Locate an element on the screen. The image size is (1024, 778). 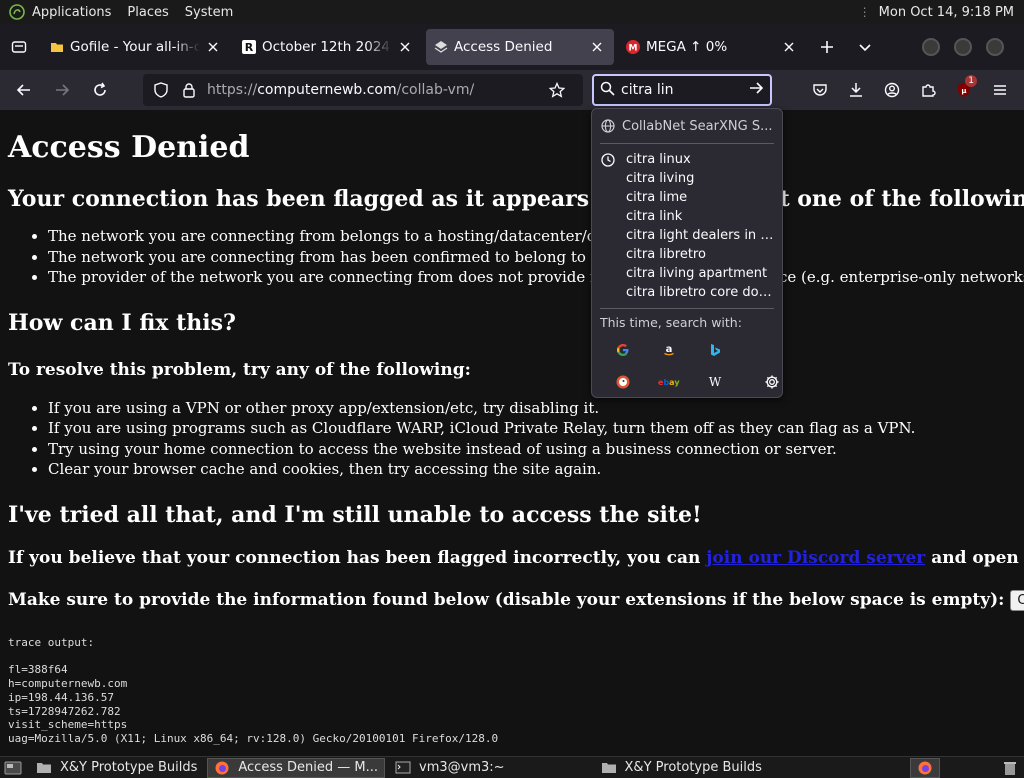
tab-access-denied: Access Denied is located at coordinates (520, 47).